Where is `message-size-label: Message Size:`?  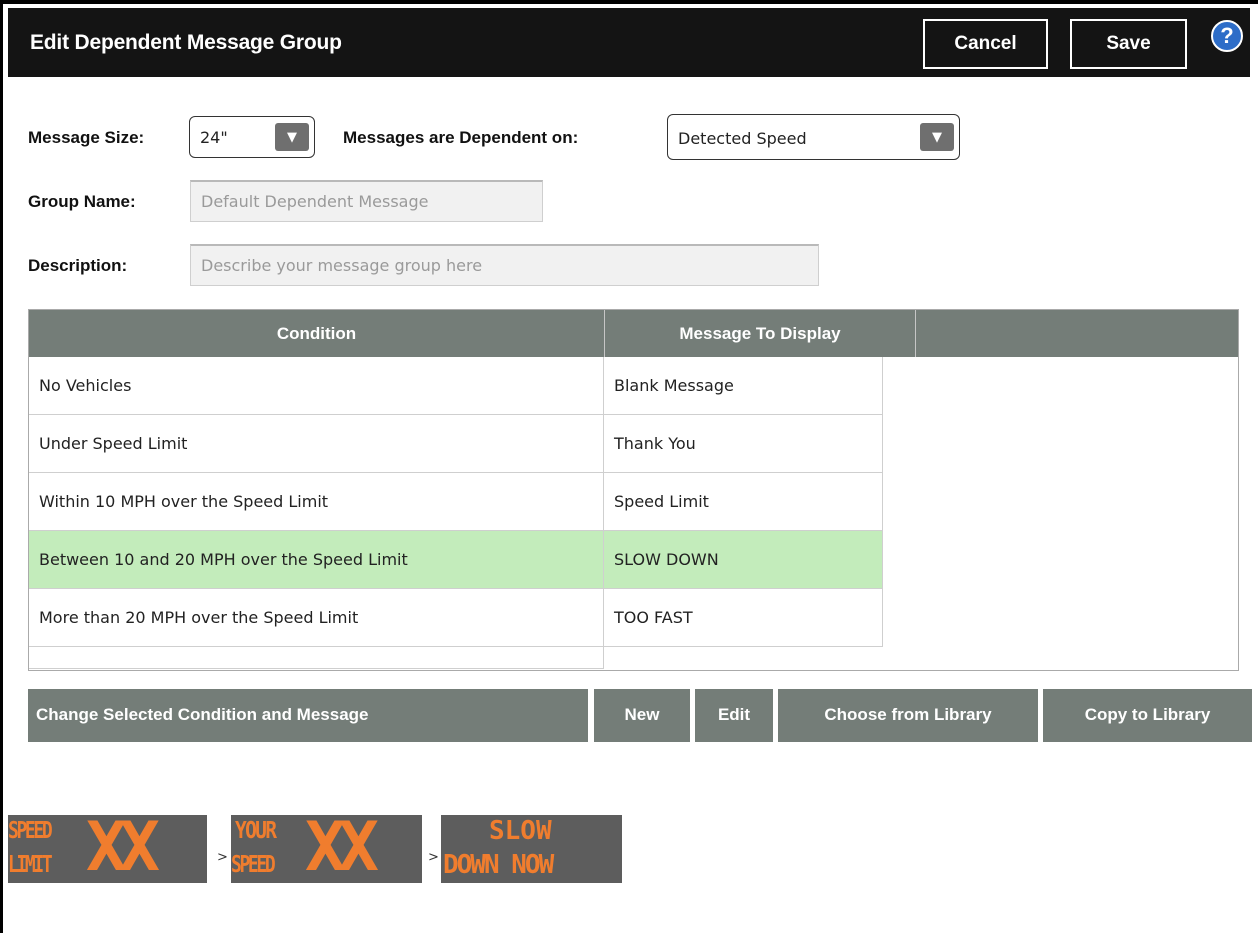
message-size-label: Message Size: is located at coordinates (86, 137).